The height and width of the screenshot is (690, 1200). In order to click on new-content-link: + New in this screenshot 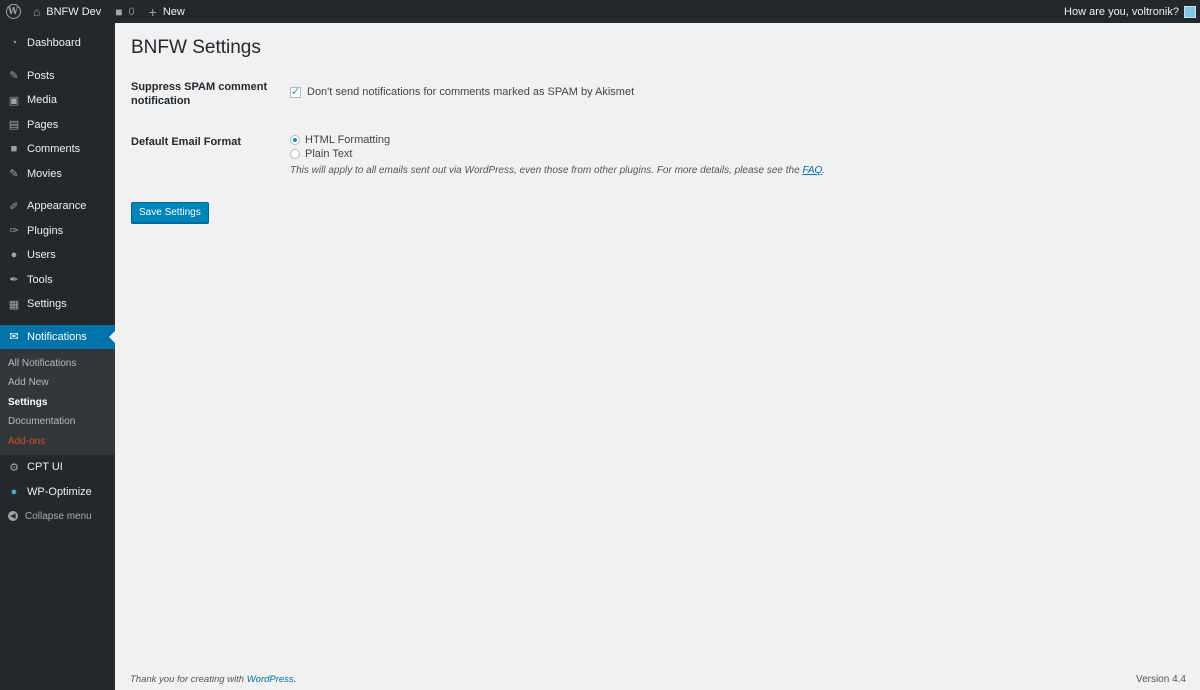, I will do `click(167, 11)`.